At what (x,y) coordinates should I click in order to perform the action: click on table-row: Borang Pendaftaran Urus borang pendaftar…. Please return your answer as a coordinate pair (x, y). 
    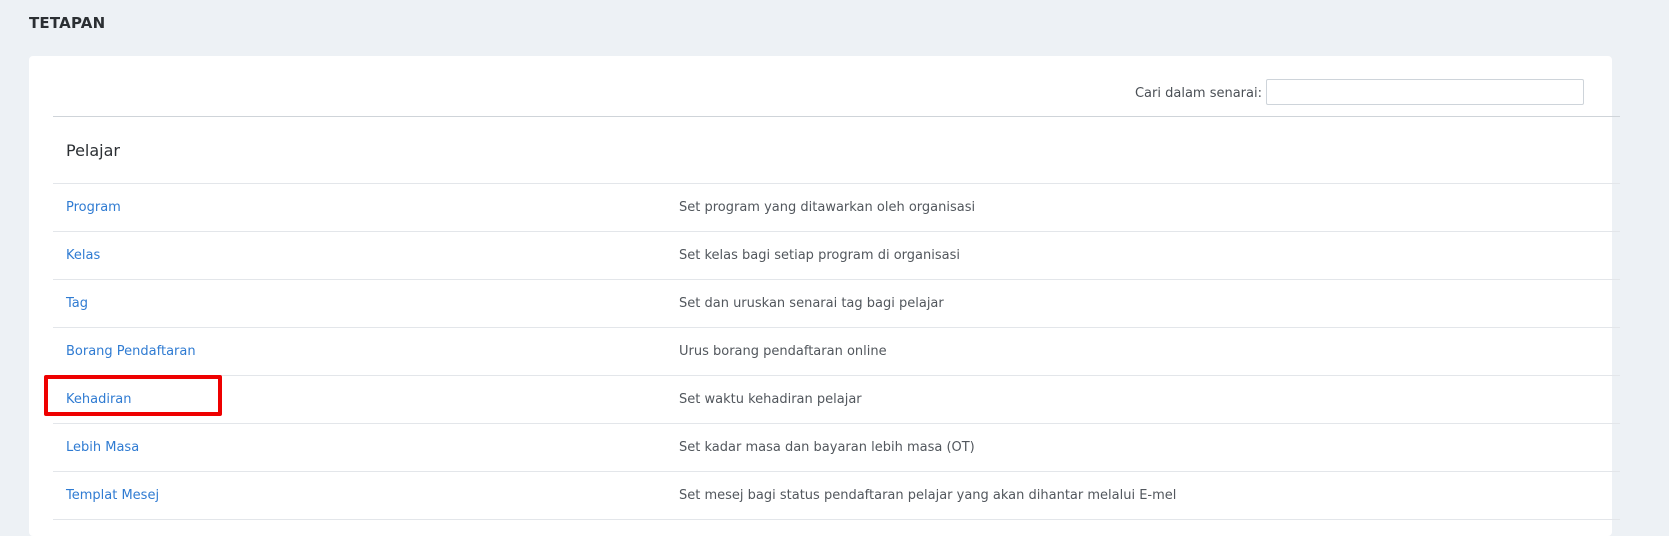
    Looking at the image, I should click on (836, 351).